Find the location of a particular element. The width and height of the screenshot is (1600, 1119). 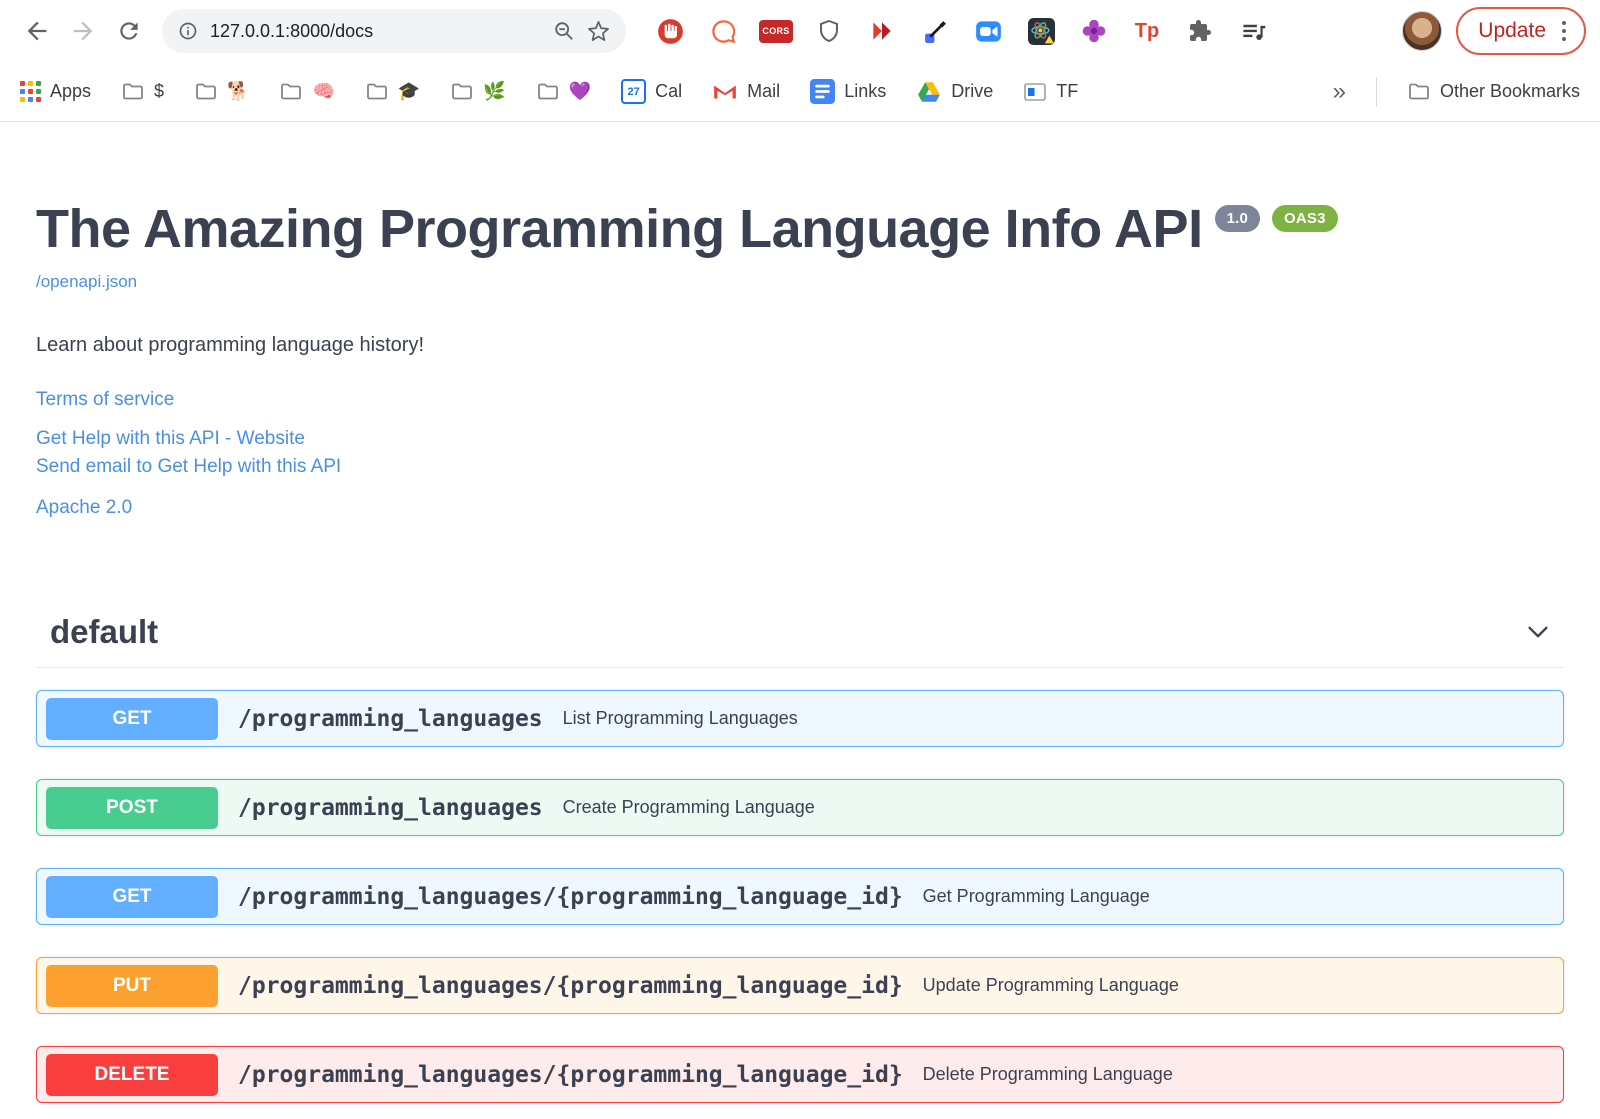

bookmark-label: Drive is located at coordinates (972, 91).